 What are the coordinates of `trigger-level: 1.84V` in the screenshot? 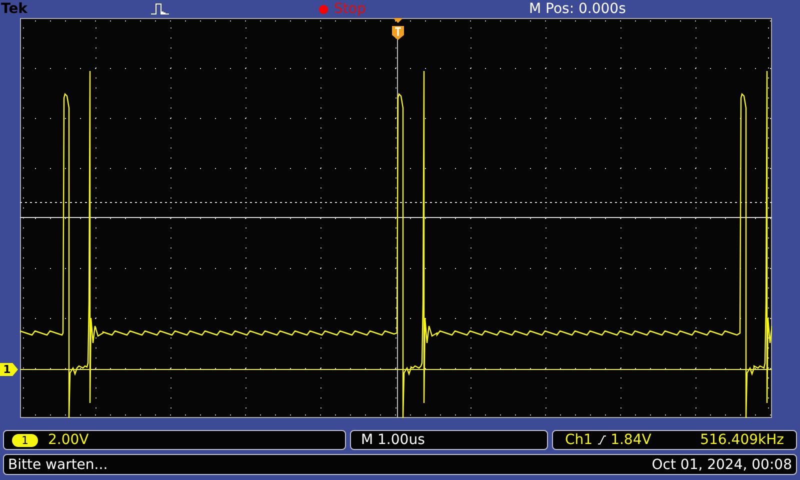 It's located at (631, 440).